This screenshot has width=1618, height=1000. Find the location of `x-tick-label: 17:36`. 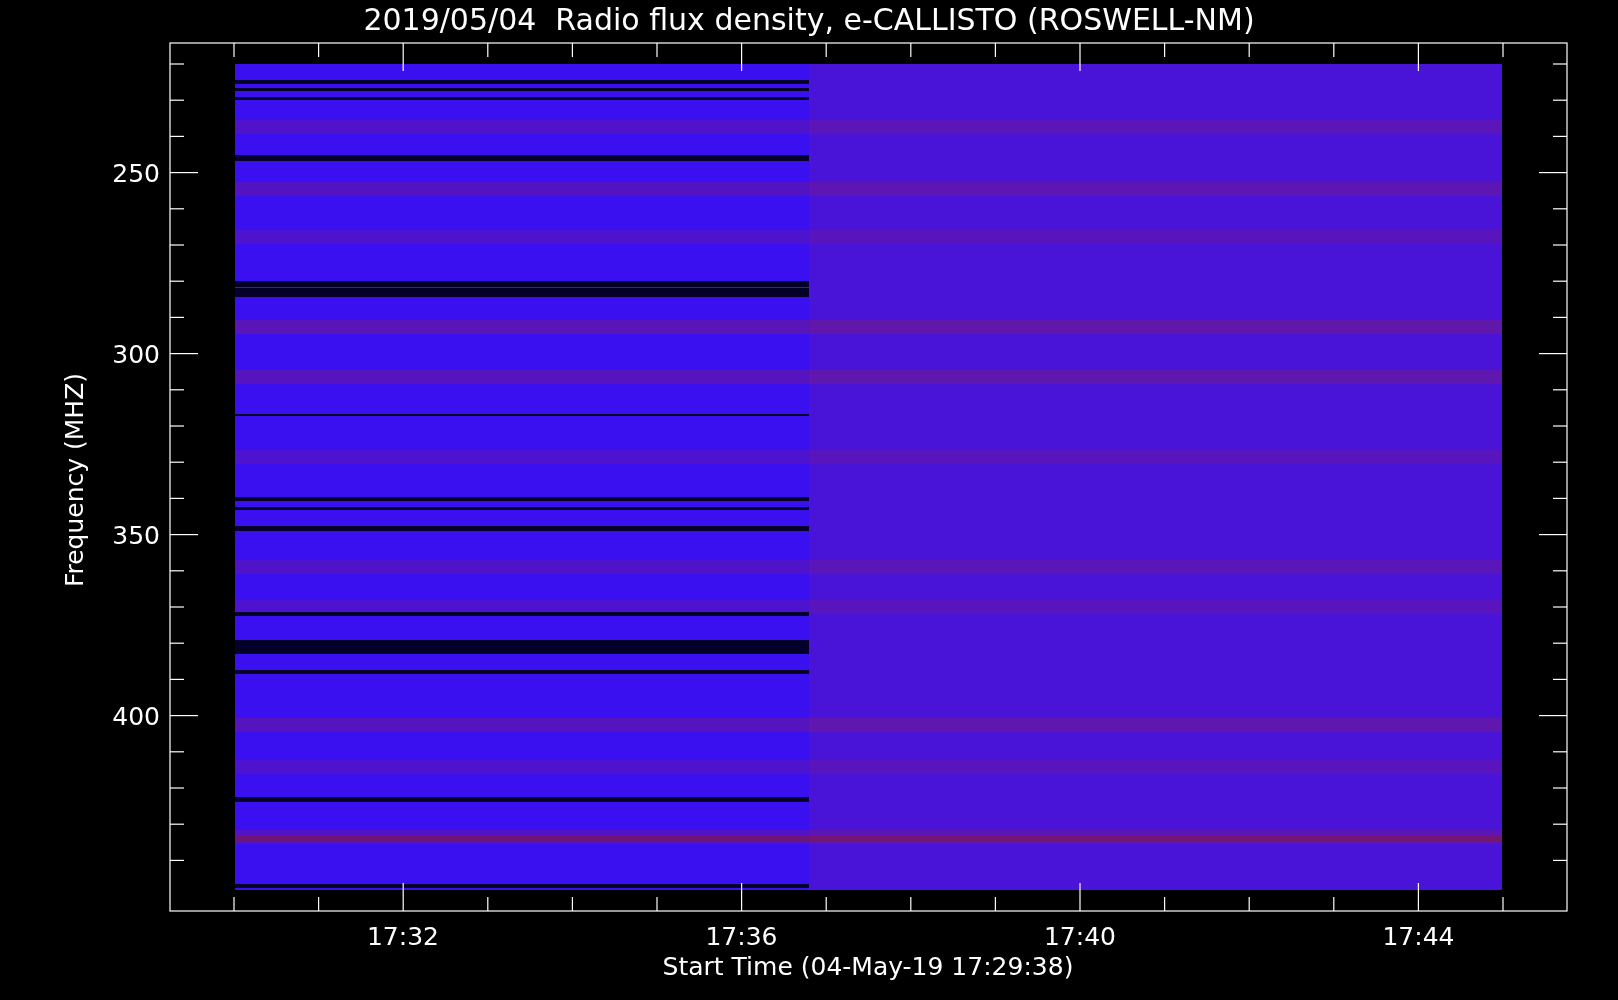

x-tick-label: 17:36 is located at coordinates (741, 936).